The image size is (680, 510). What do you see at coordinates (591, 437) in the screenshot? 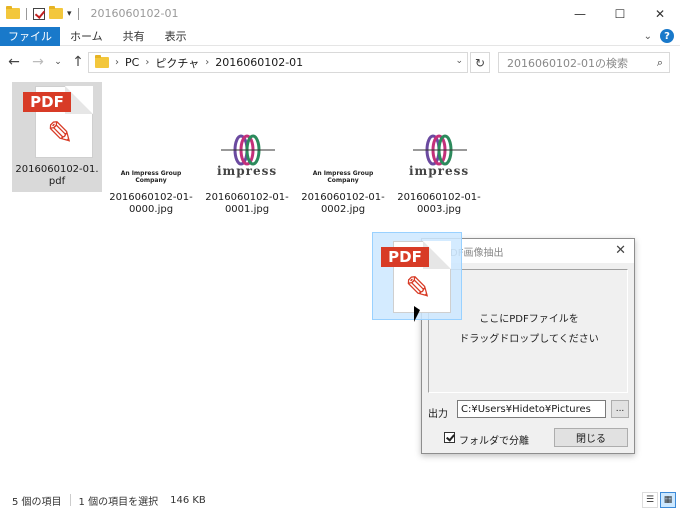
I see `close-dialog-button: 閉じる` at bounding box center [591, 437].